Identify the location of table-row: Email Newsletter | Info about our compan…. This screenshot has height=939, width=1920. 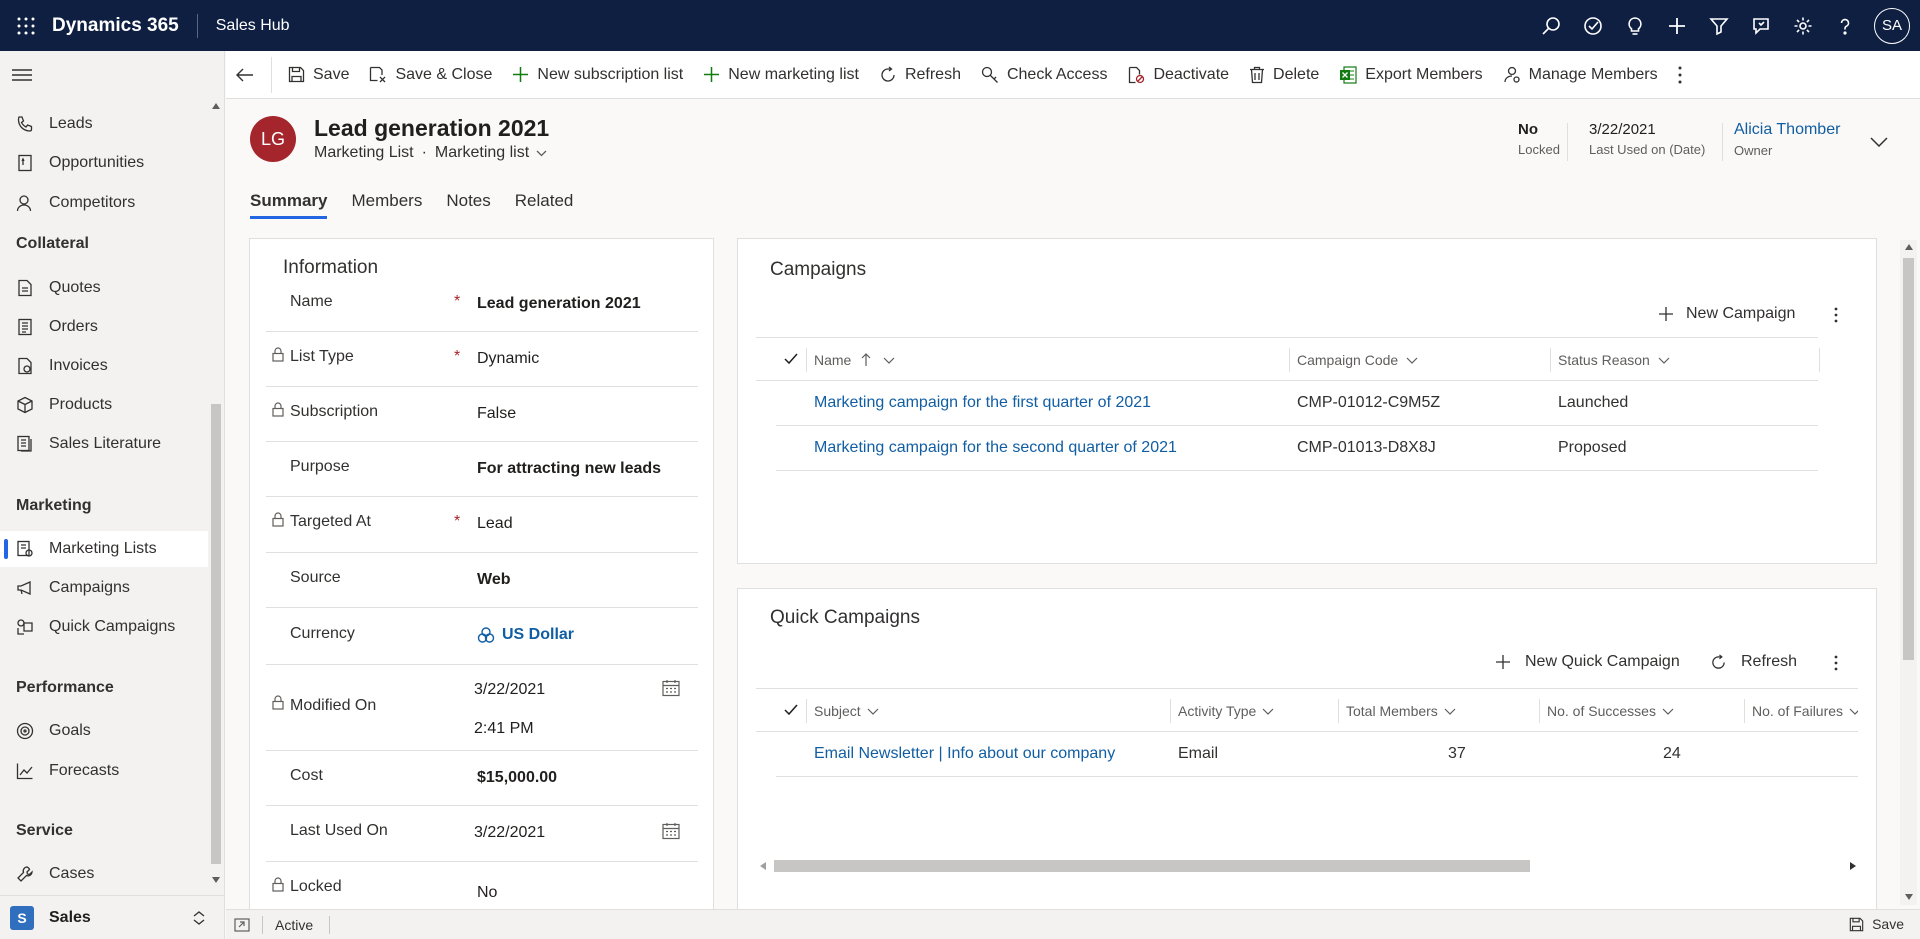
(1317, 754).